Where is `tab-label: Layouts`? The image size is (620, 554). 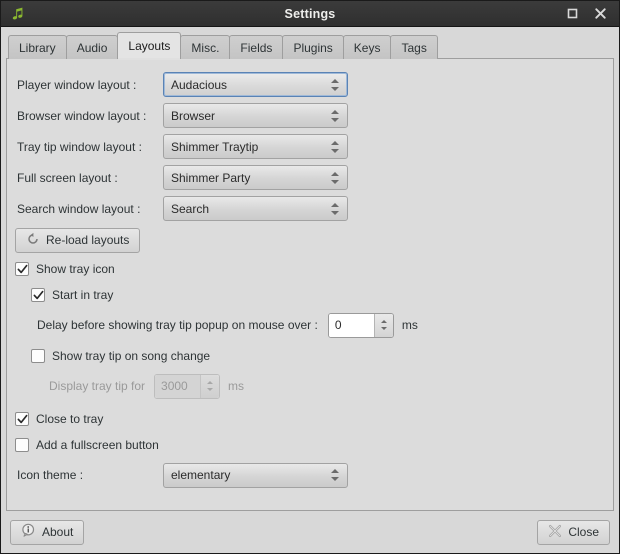
tab-label: Layouts is located at coordinates (149, 46).